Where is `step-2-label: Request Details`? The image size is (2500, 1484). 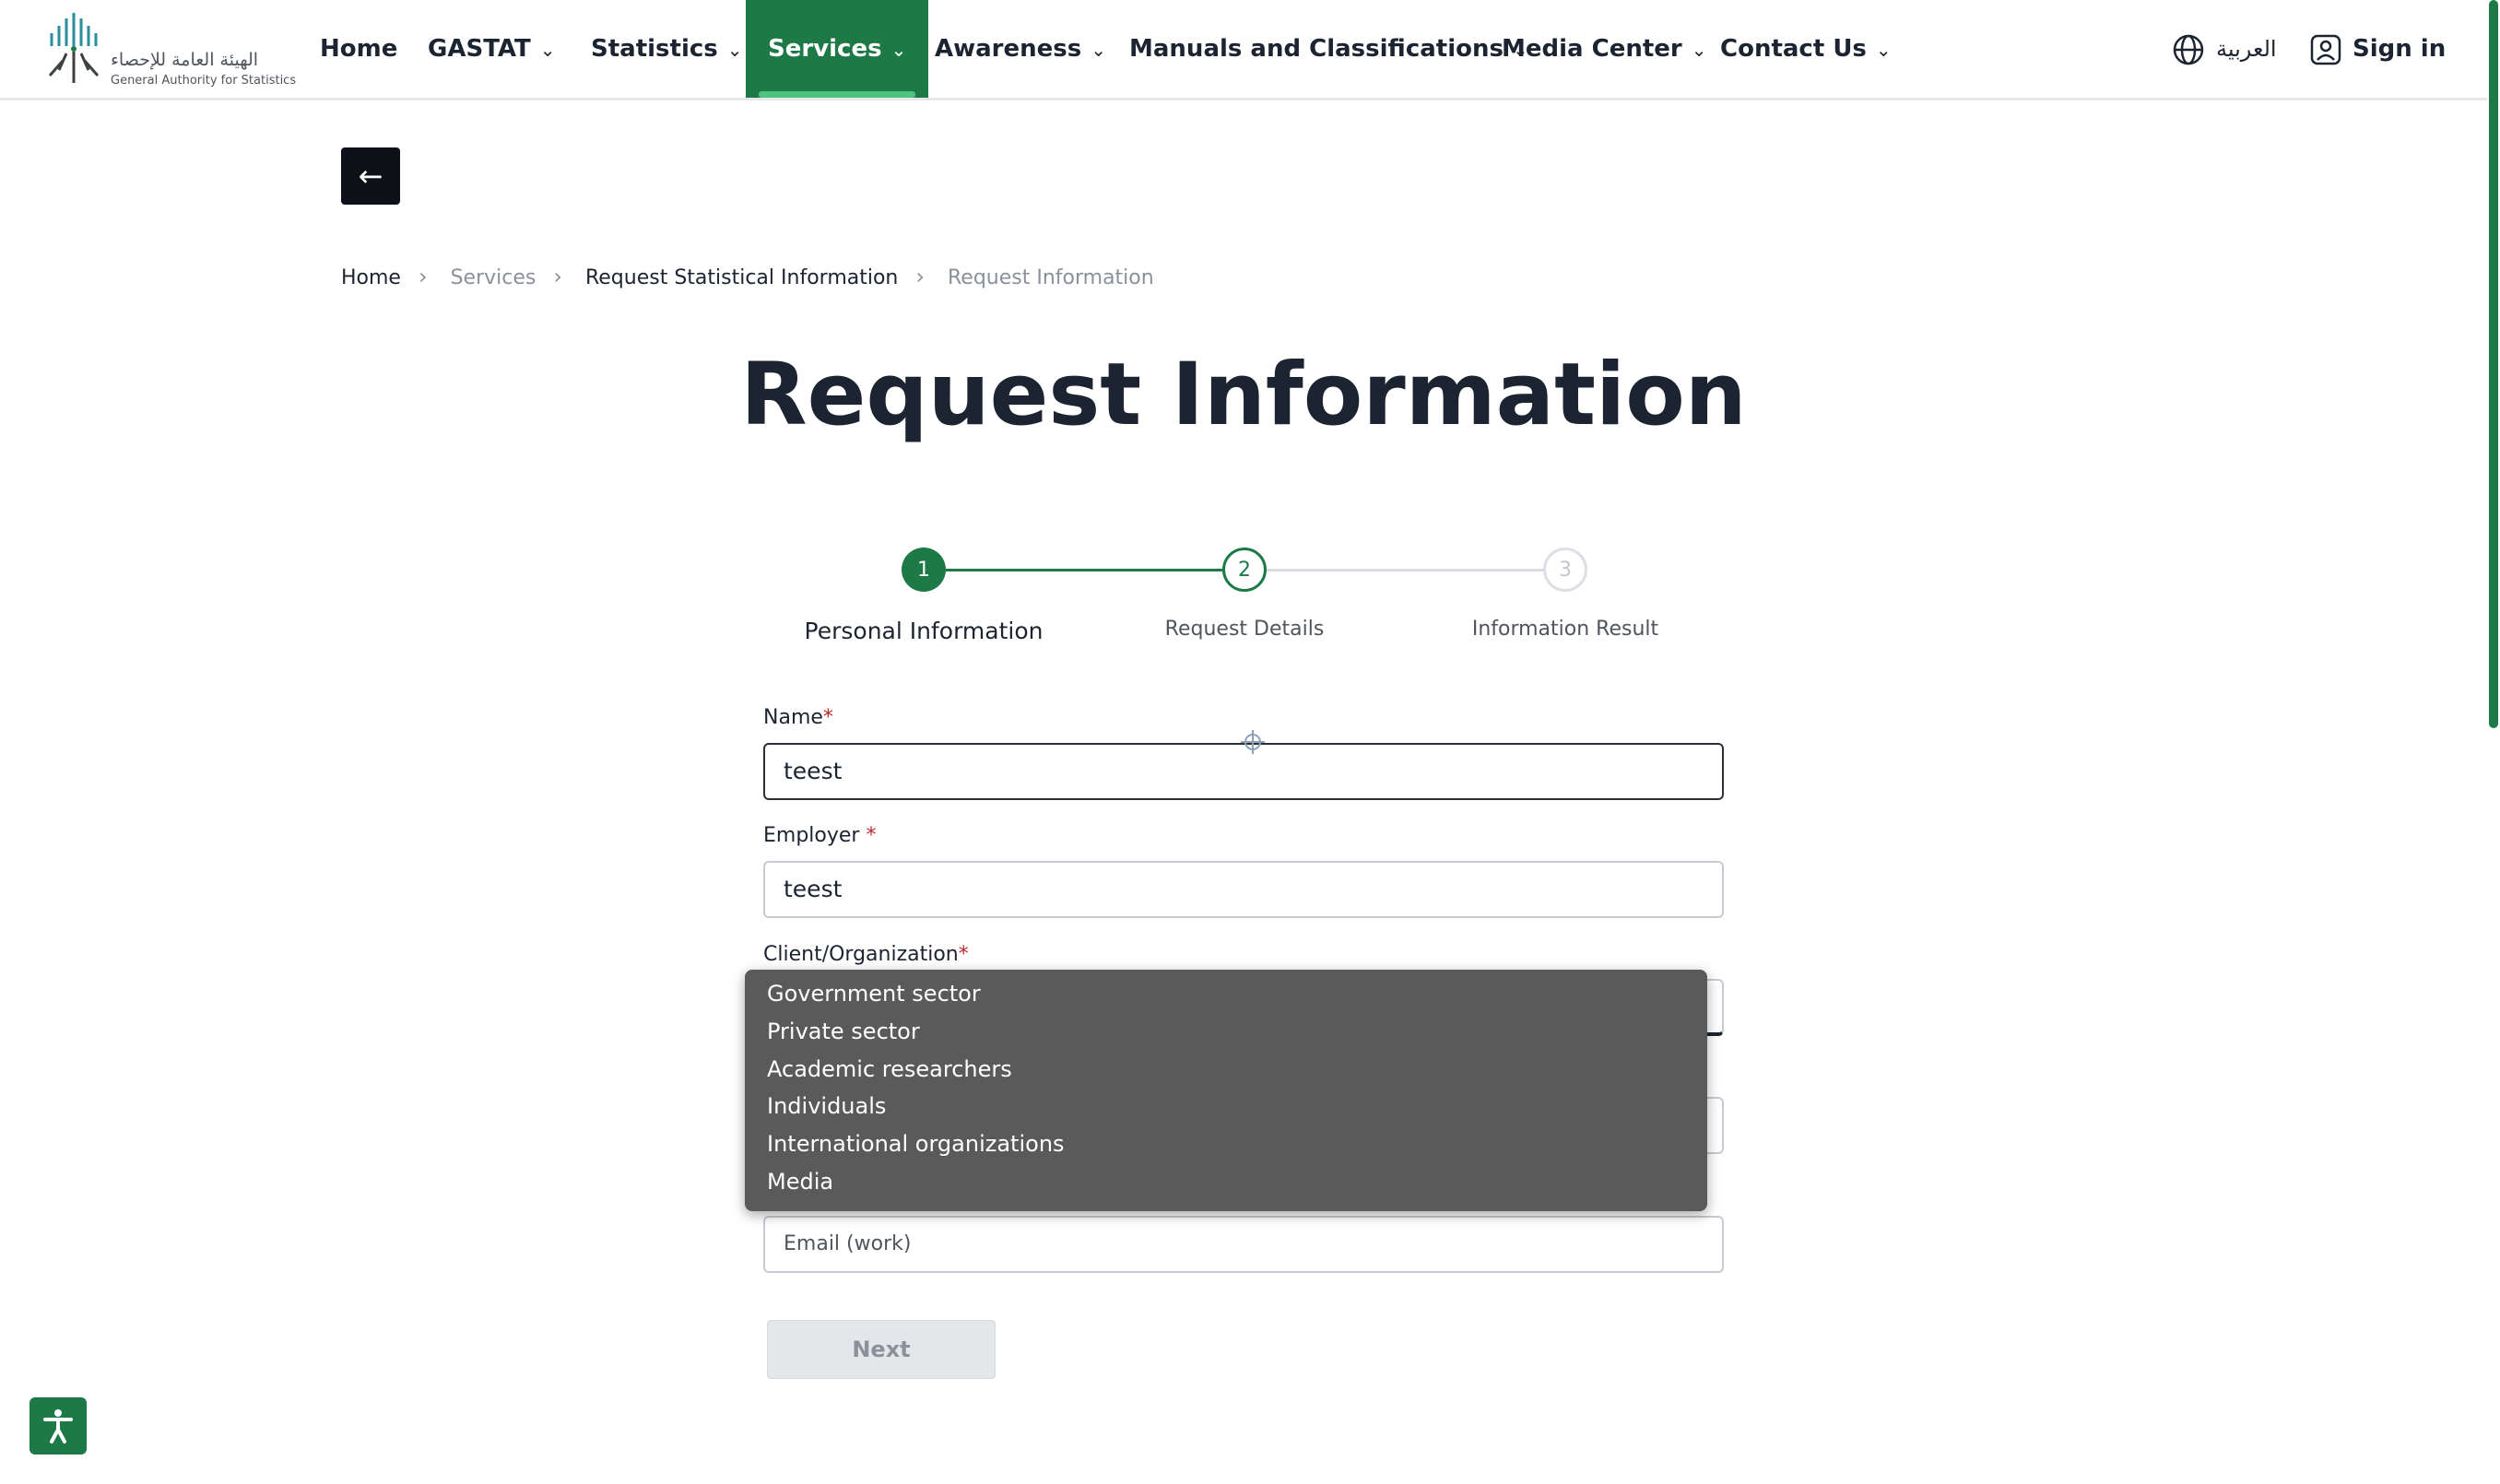
step-2-label: Request Details is located at coordinates (1244, 629).